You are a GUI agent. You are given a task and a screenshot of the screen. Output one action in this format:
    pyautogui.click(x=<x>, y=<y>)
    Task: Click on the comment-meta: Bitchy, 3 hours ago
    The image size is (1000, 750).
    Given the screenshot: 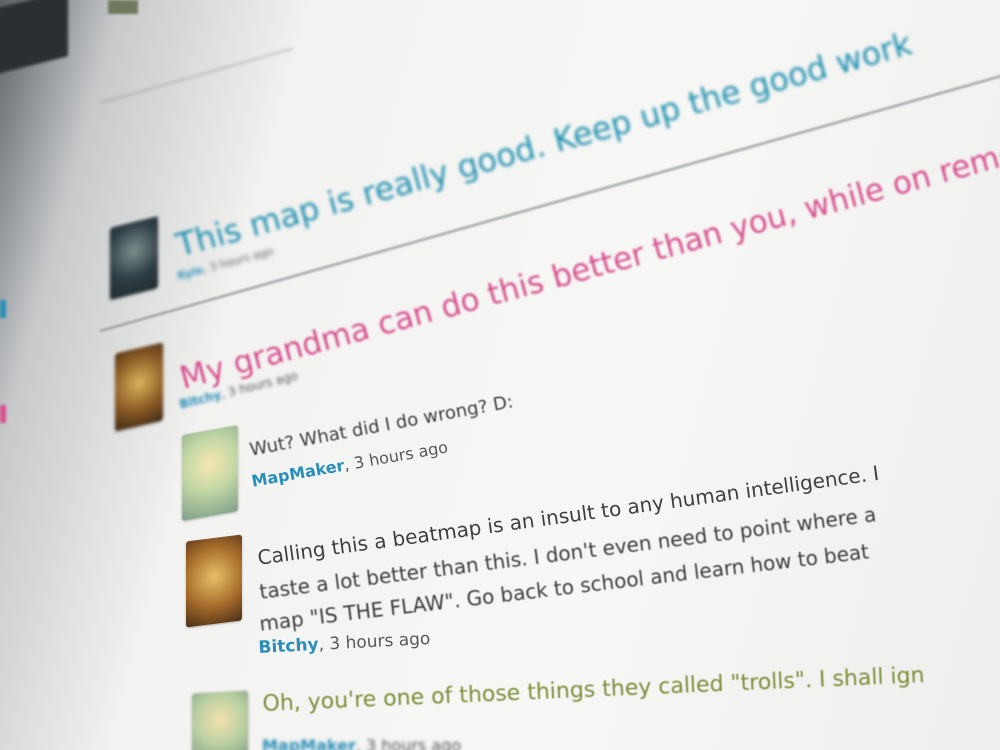 What is the action you would take?
    pyautogui.click(x=344, y=643)
    